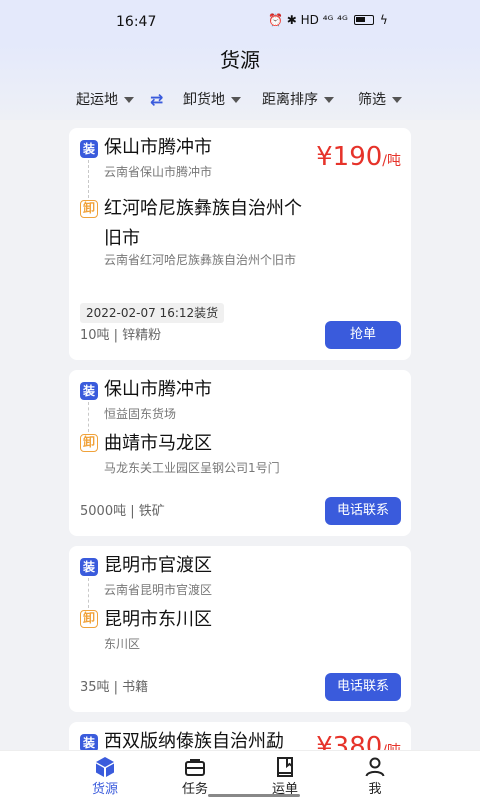 This screenshot has height=800, width=480. Describe the element at coordinates (158, 172) in the screenshot. I see `from-address: 云南省保山市腾冲市` at that location.